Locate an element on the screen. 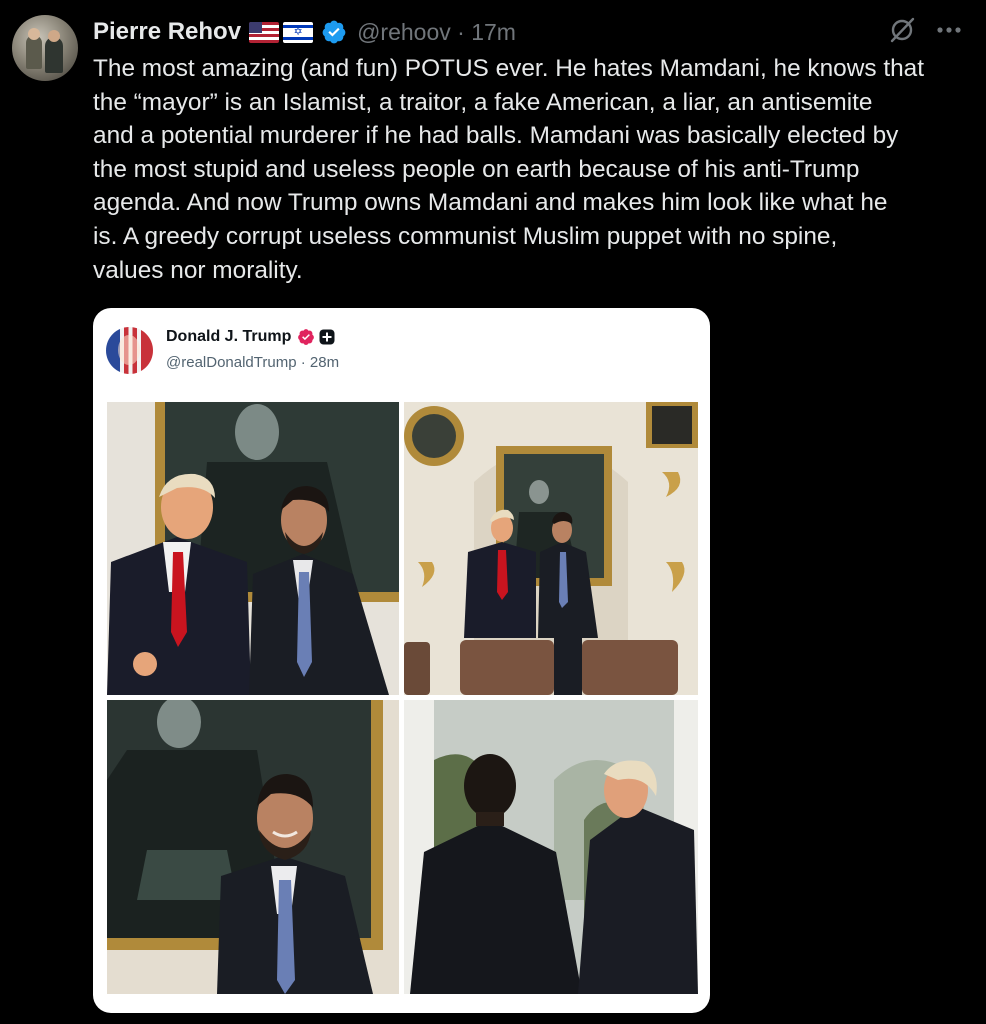 The width and height of the screenshot is (986, 1024). grok-icon is located at coordinates (902, 30).